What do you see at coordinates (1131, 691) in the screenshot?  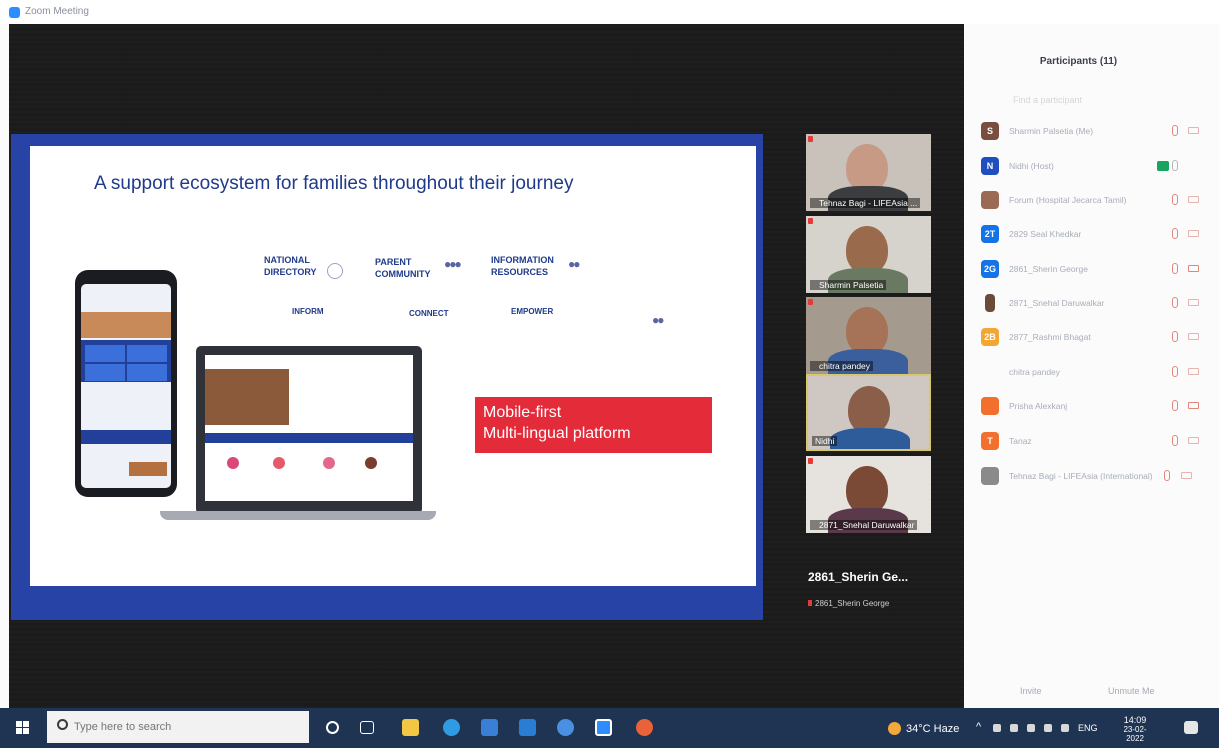 I see `unmute-me-button: Unmute Me` at bounding box center [1131, 691].